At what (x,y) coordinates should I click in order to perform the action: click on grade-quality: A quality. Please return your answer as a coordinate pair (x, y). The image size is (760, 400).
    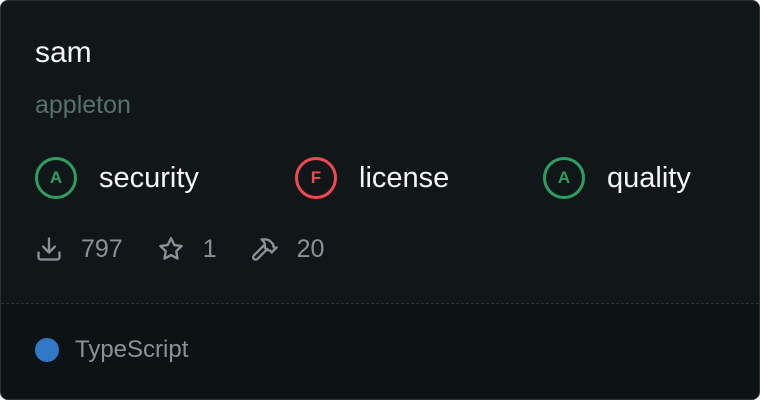
    Looking at the image, I should click on (617, 178).